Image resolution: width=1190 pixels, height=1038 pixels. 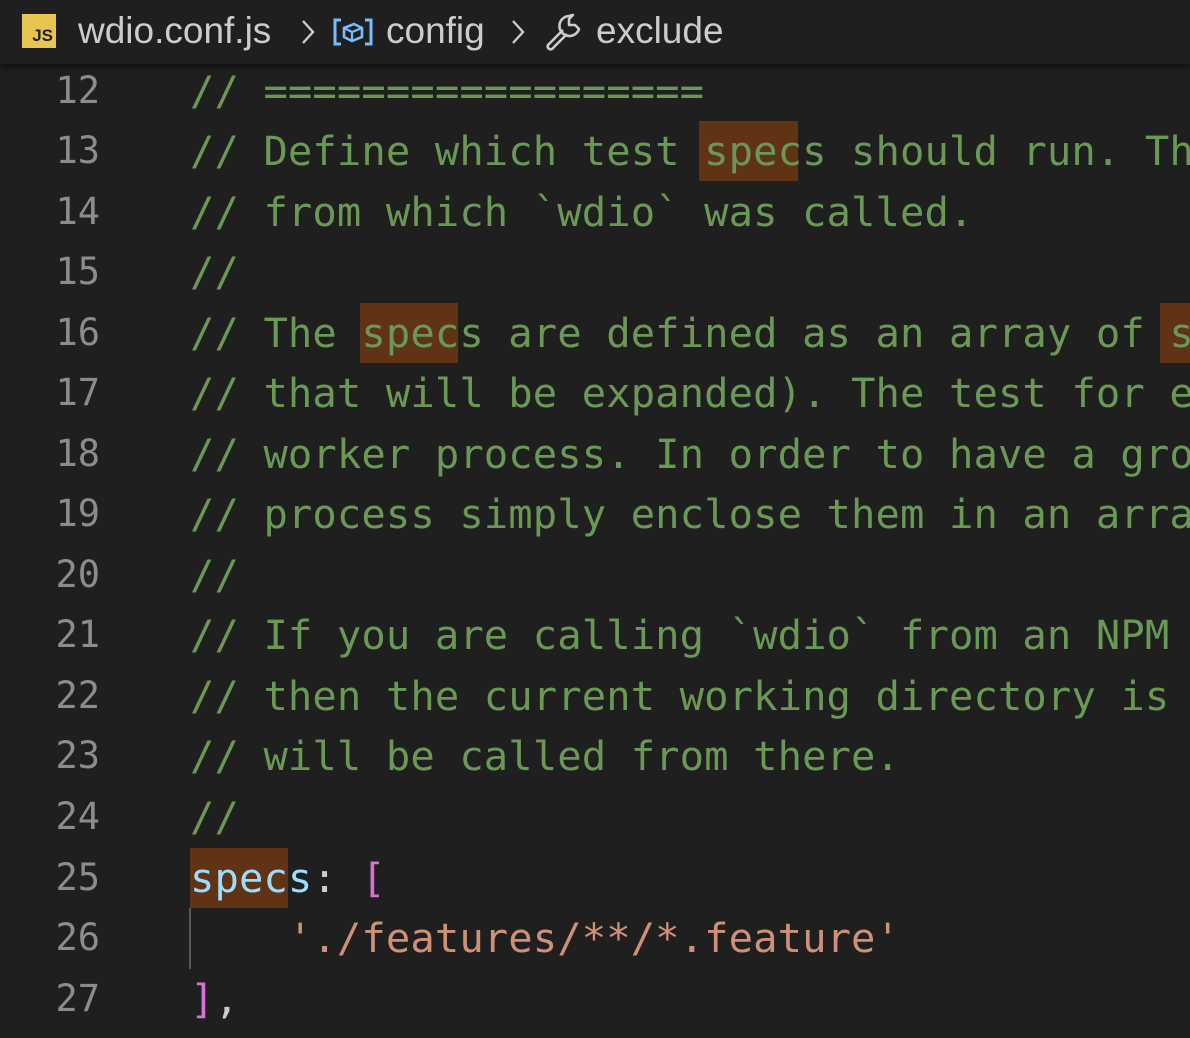 I want to click on code-line: 20 //, so click(x=595, y=575).